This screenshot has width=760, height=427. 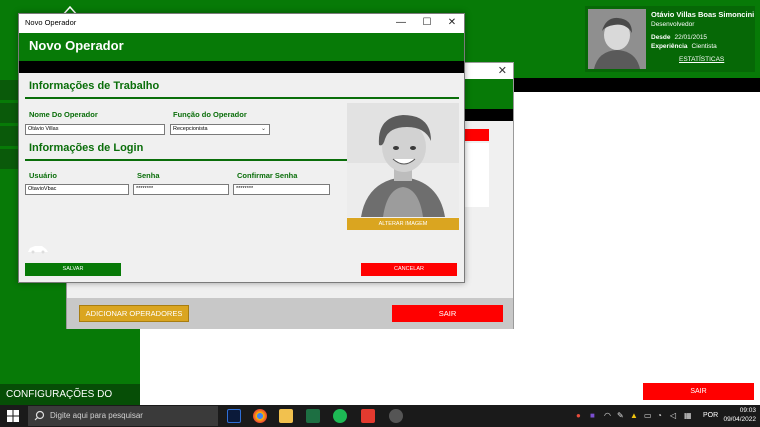 I want to click on username-label: Usuário, so click(x=43, y=175).